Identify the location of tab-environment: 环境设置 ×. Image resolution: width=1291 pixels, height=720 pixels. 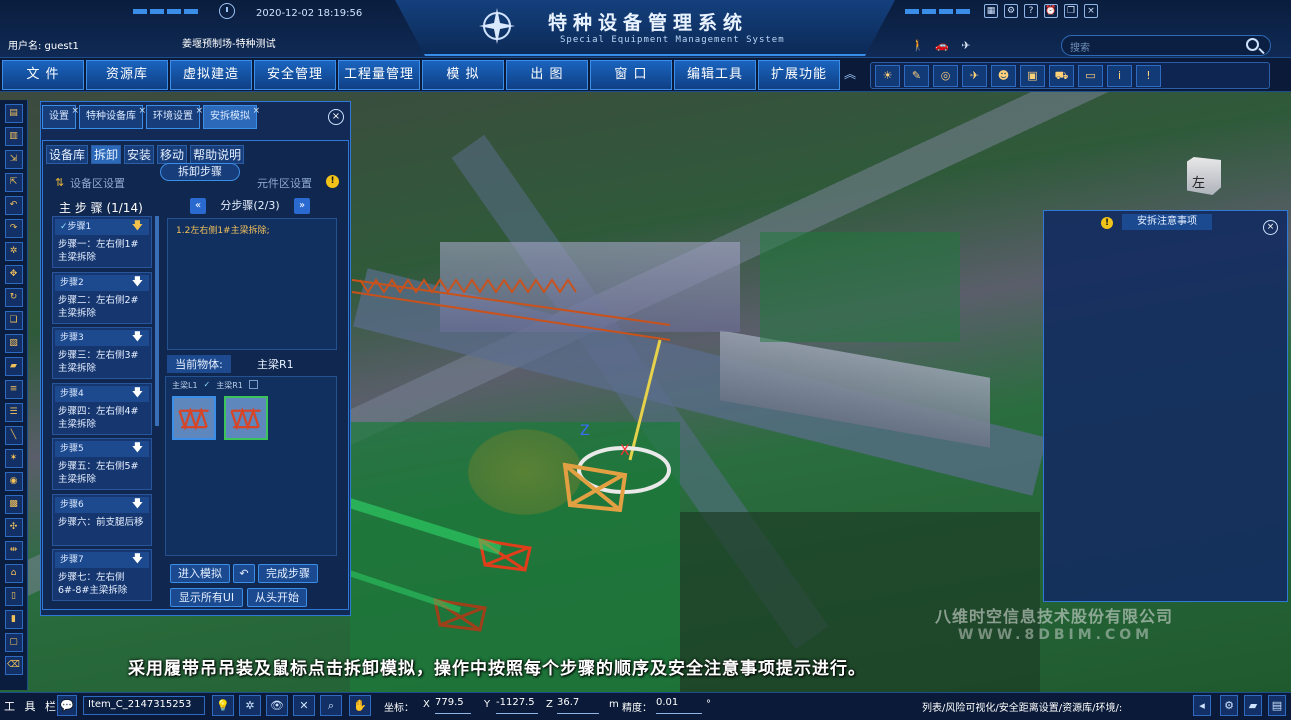
(174, 117).